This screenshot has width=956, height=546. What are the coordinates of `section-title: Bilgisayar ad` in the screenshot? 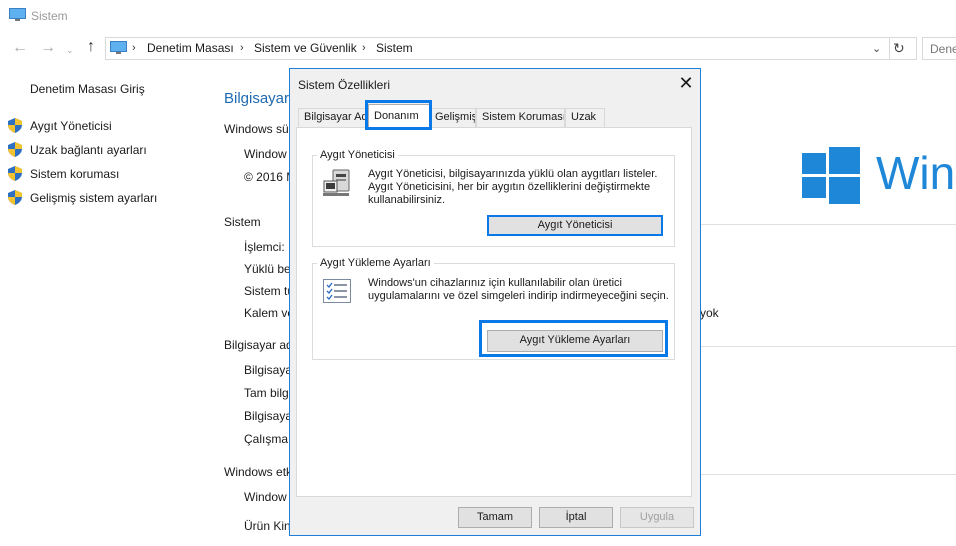 It's located at (258, 345).